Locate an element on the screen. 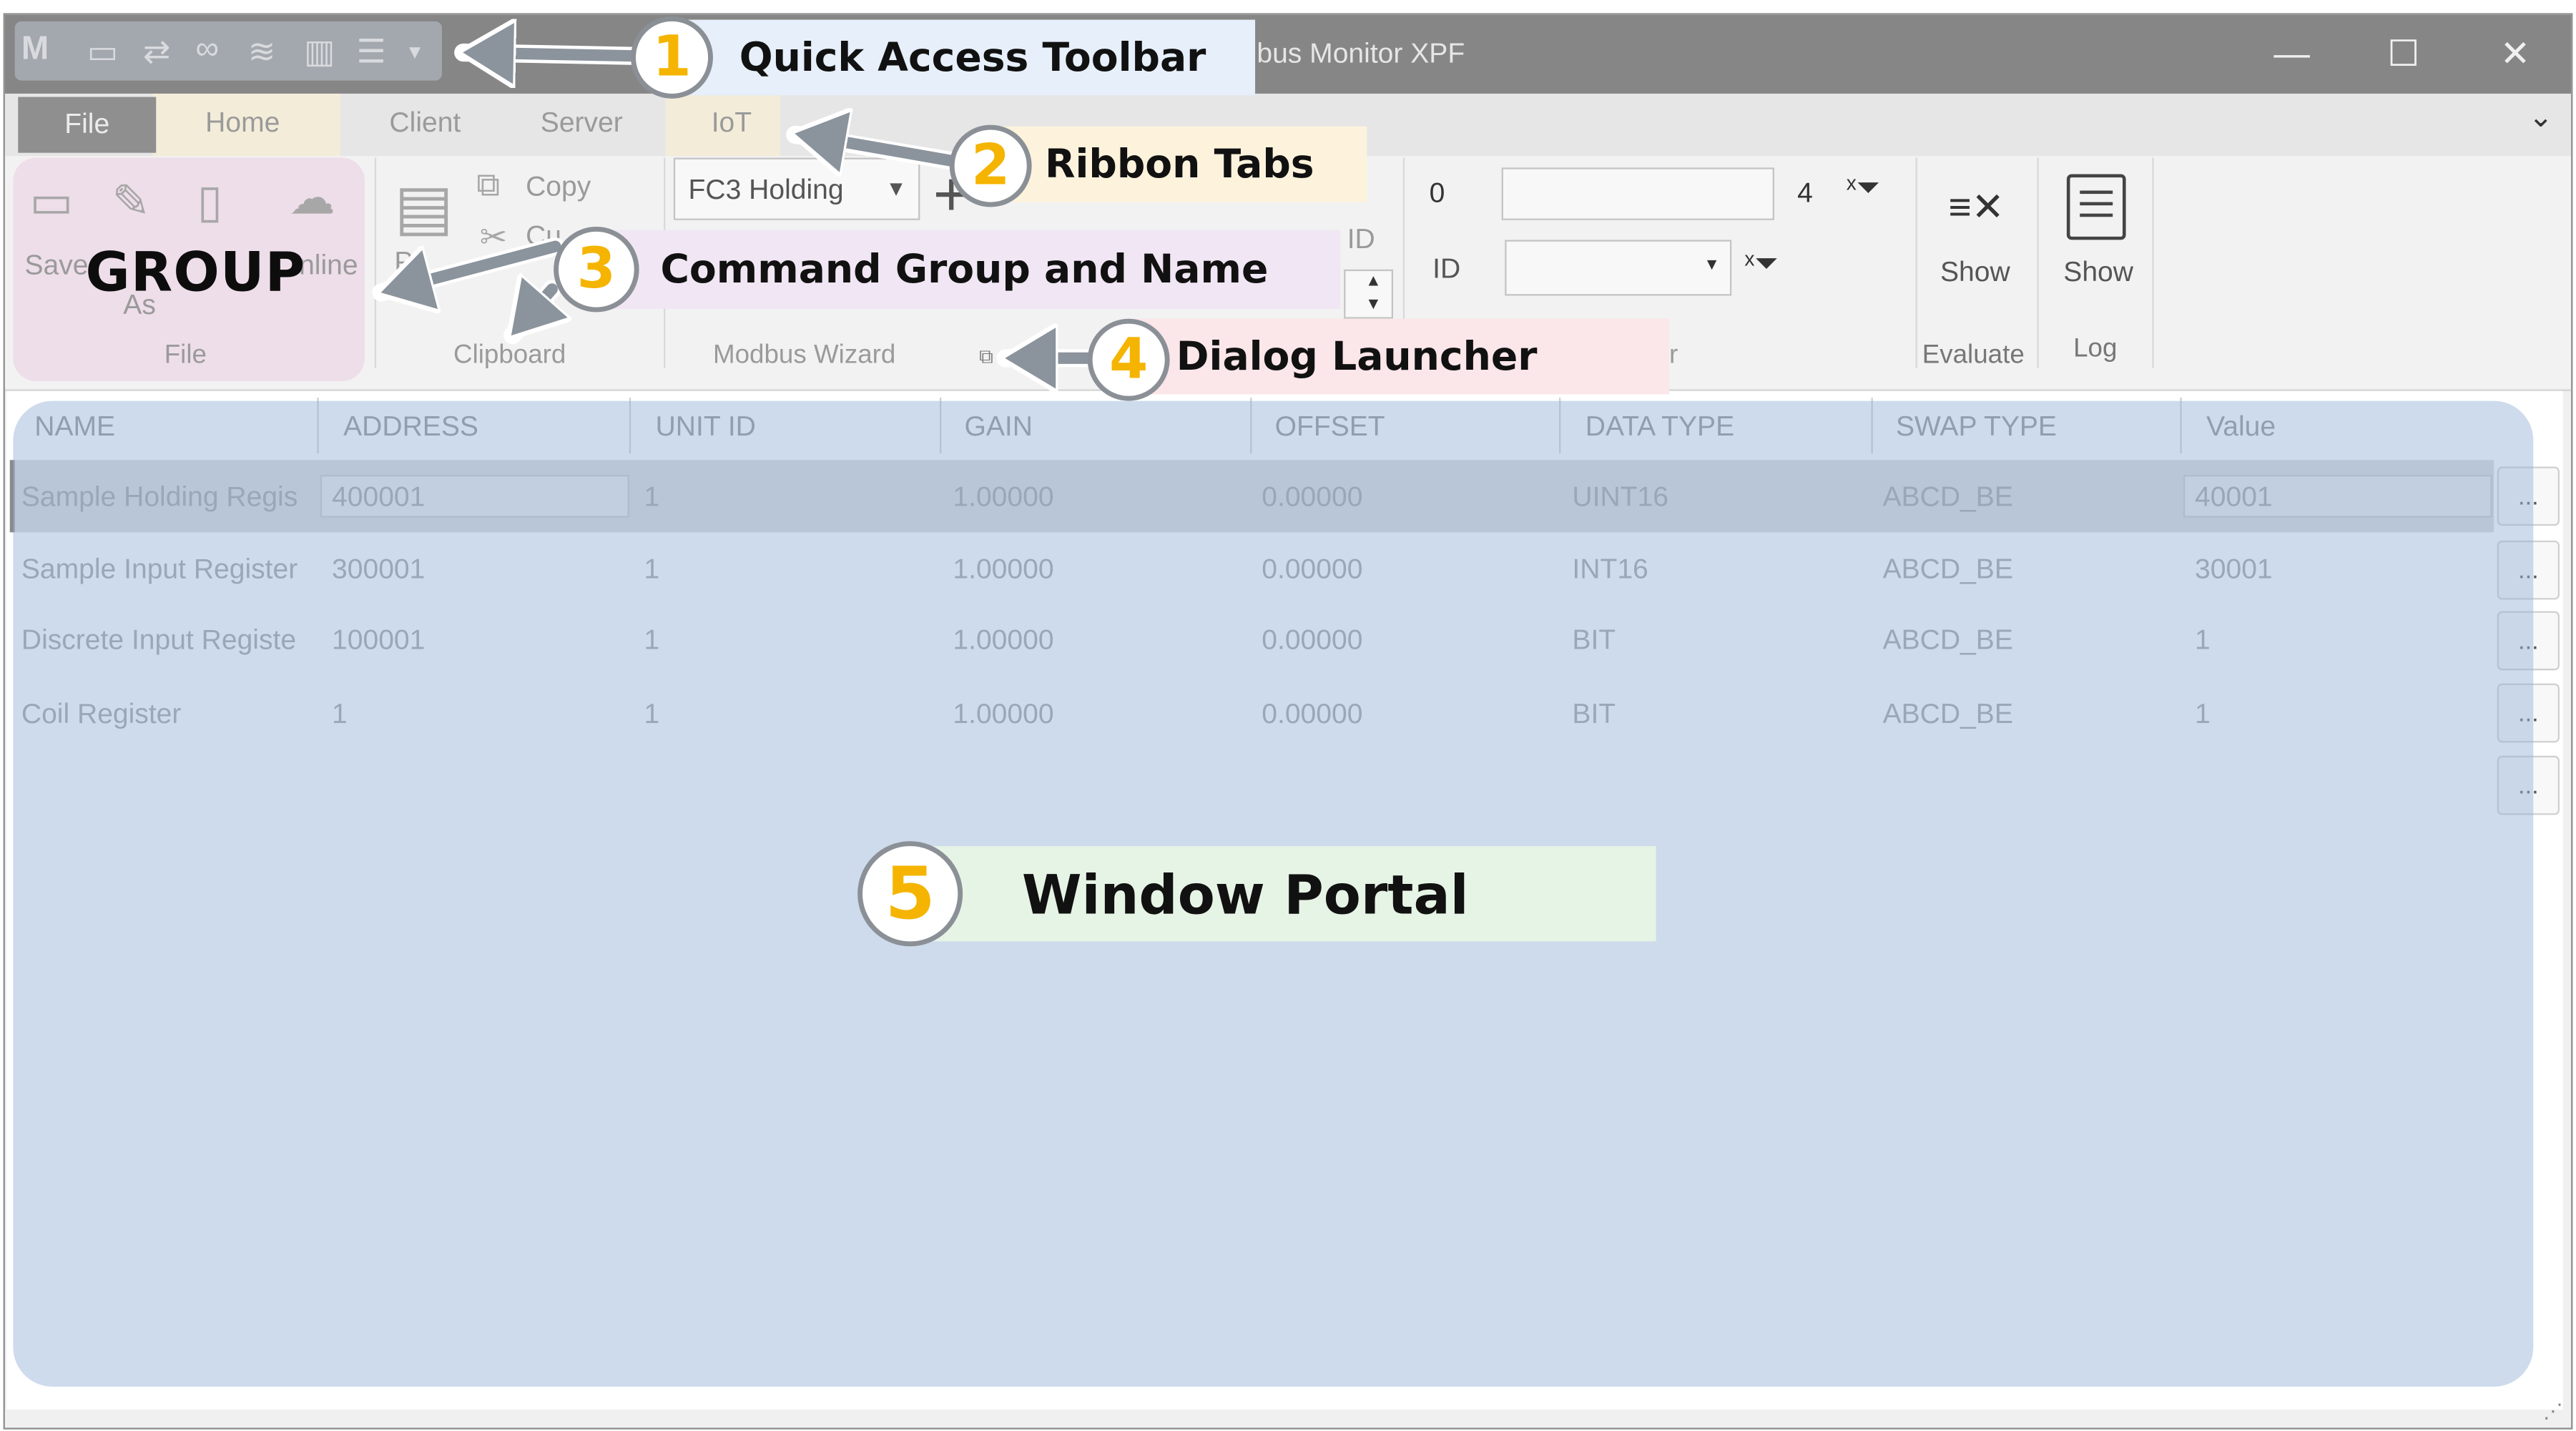  callout-text: Ribbon Tabs is located at coordinates (1179, 164).